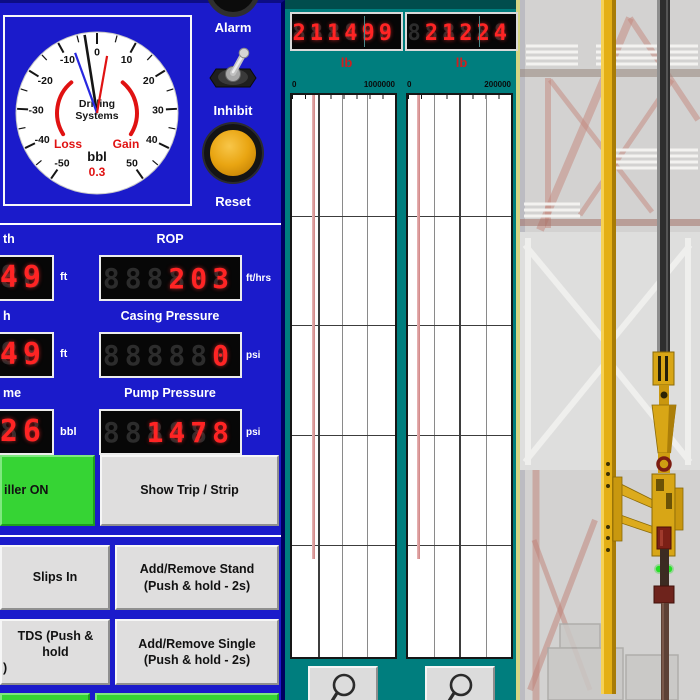 This screenshot has width=700, height=700. I want to click on gauge-unit-label: bbl, so click(97, 156).